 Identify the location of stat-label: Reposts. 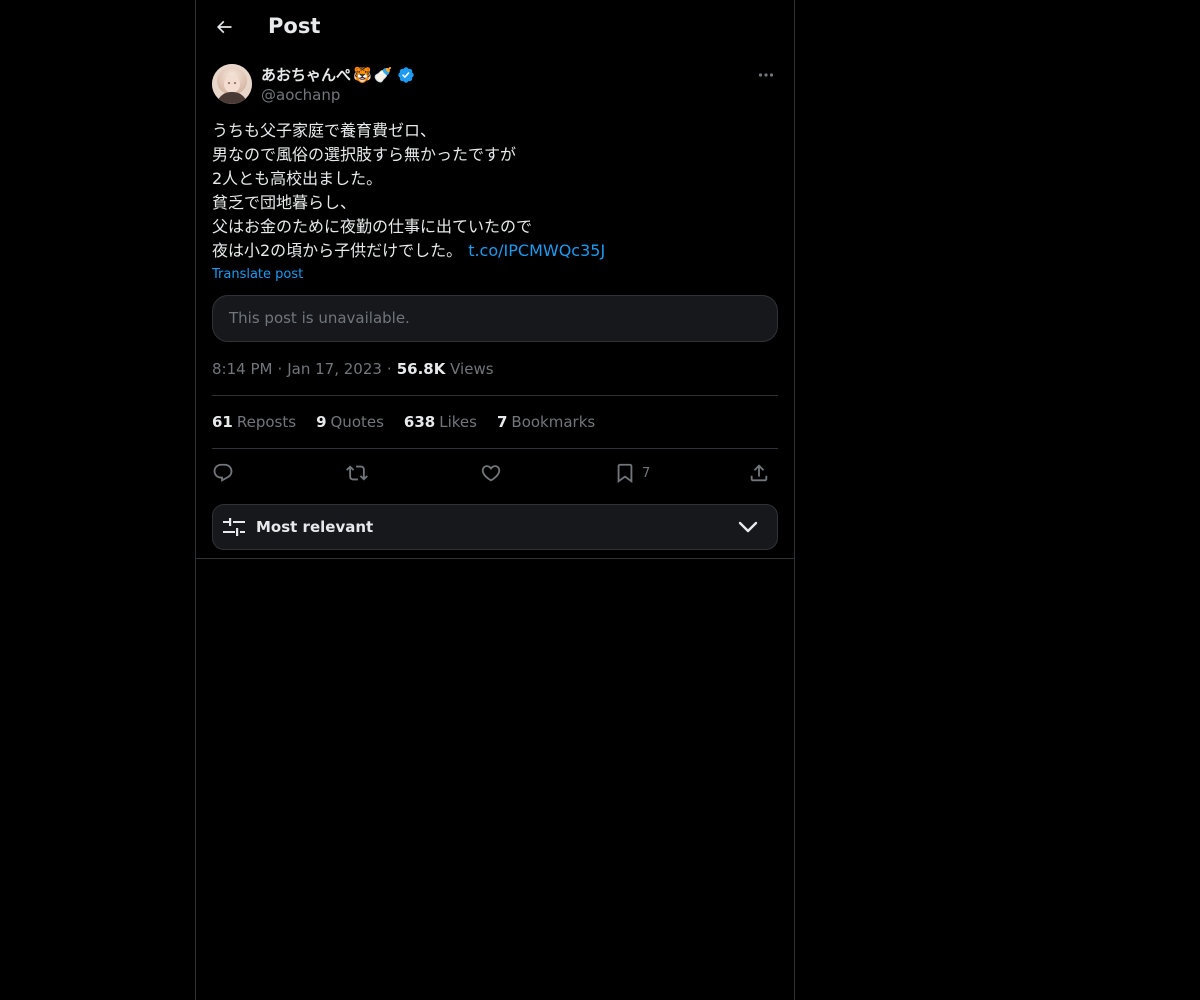
(266, 422).